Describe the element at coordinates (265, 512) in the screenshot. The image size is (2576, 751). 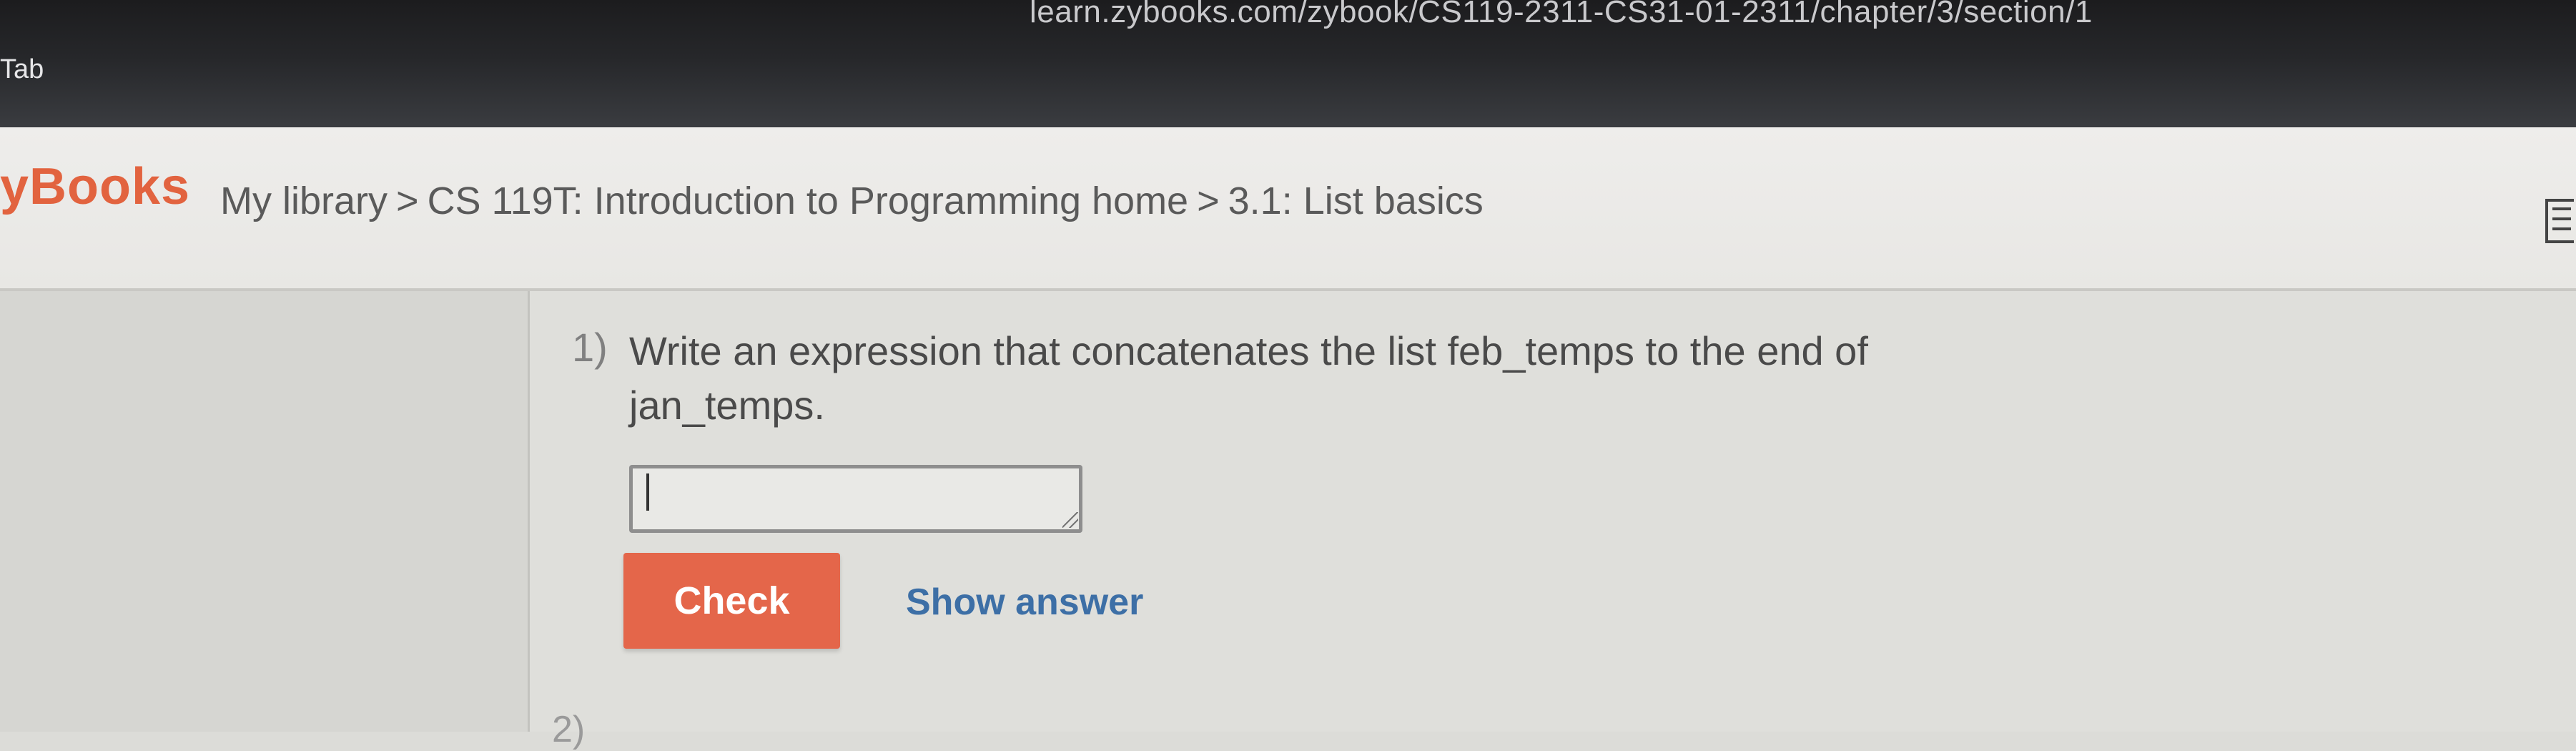
I see `left-panel` at that location.